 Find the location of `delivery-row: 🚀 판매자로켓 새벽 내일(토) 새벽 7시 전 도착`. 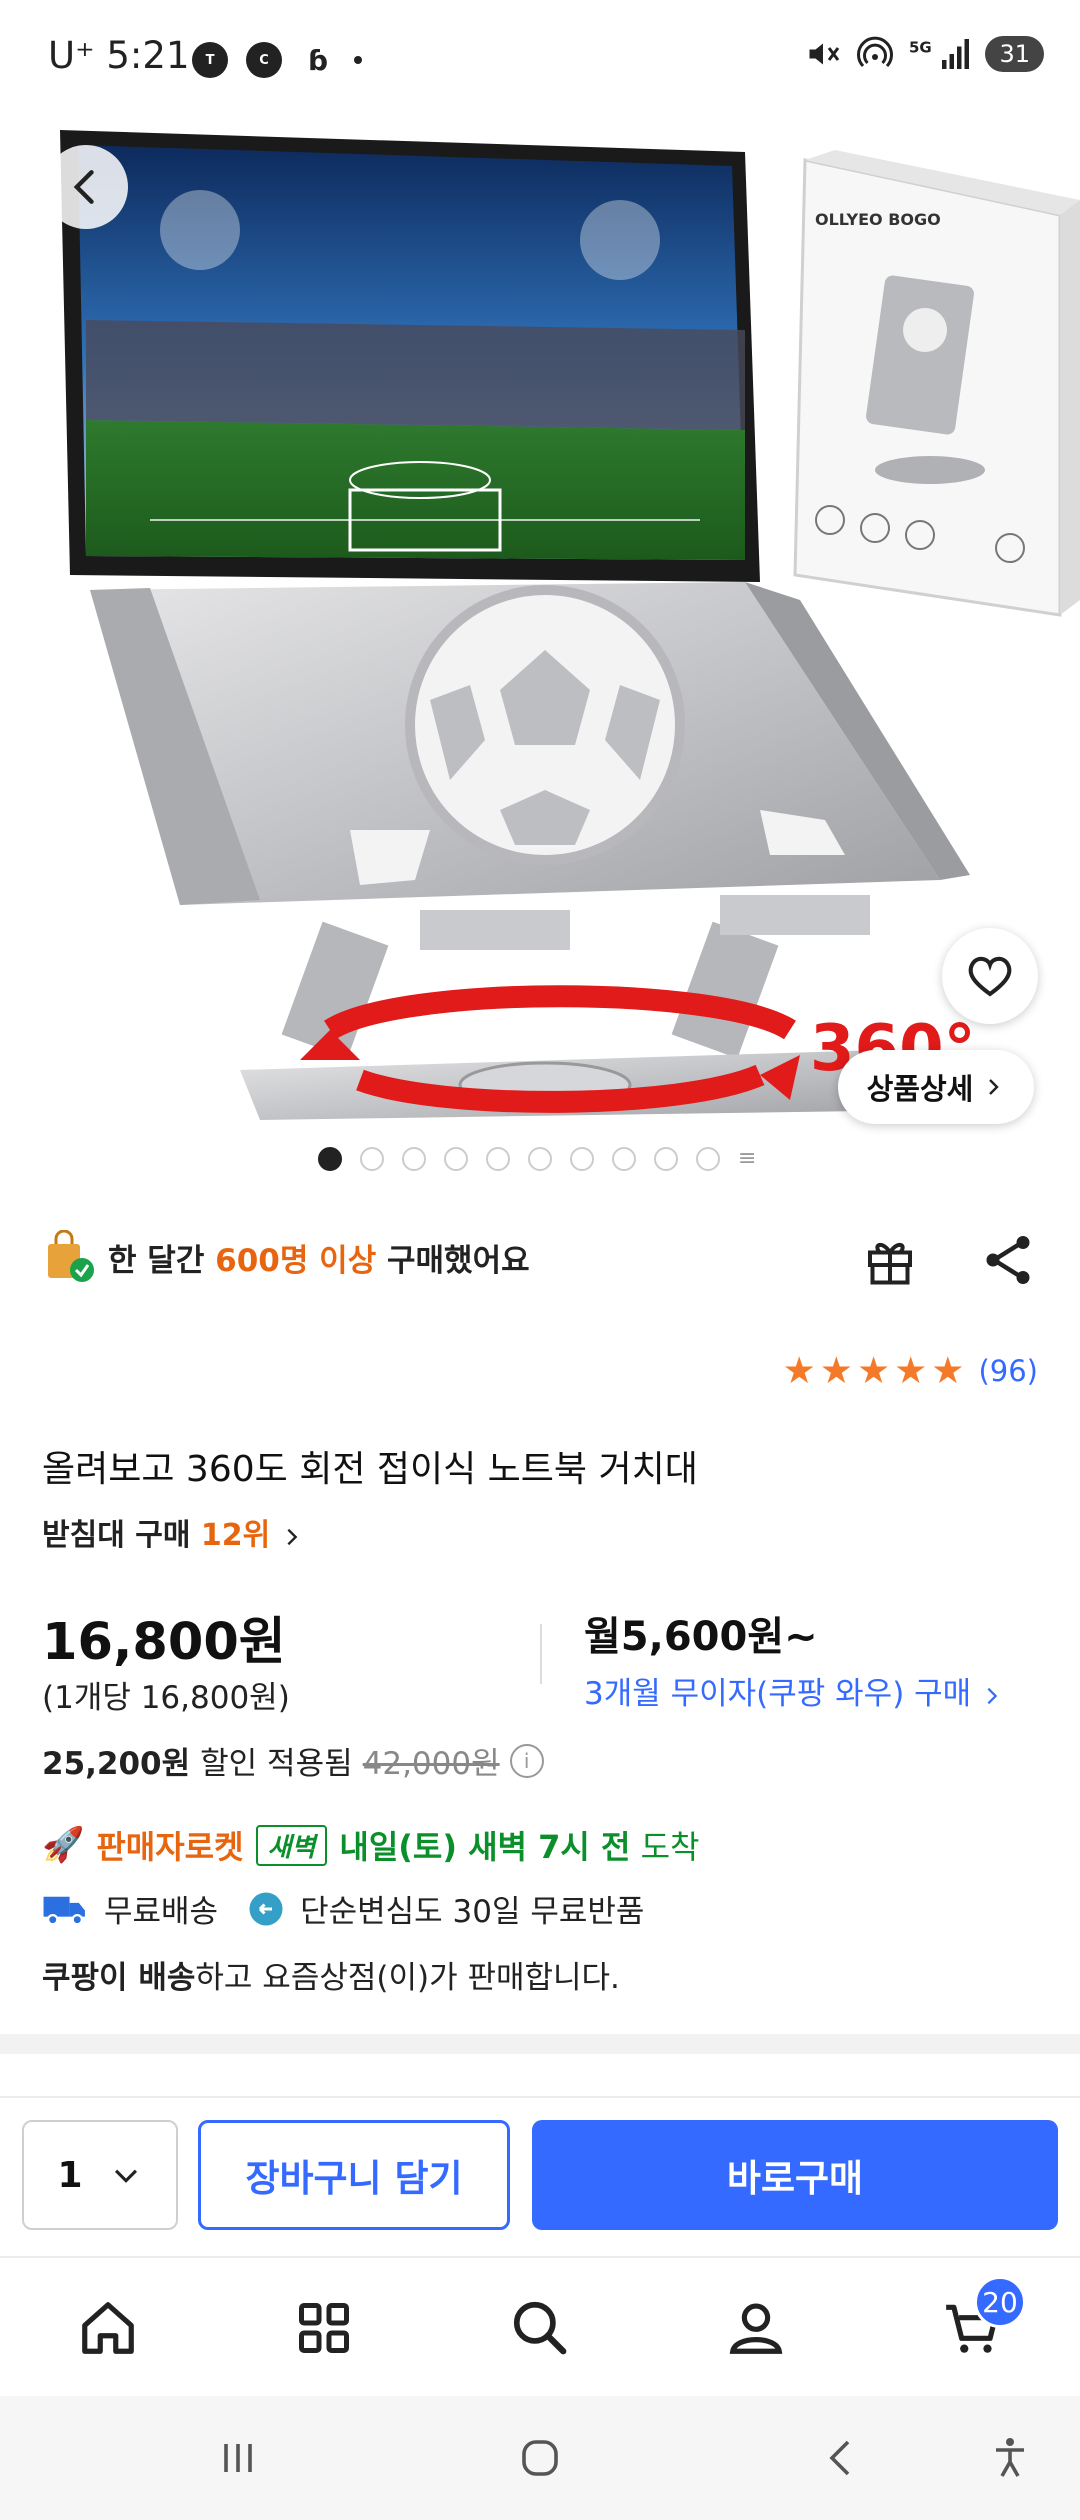

delivery-row: 🚀 판매자로켓 새벽 내일(토) 새벽 7시 전 도착 is located at coordinates (370, 1845).